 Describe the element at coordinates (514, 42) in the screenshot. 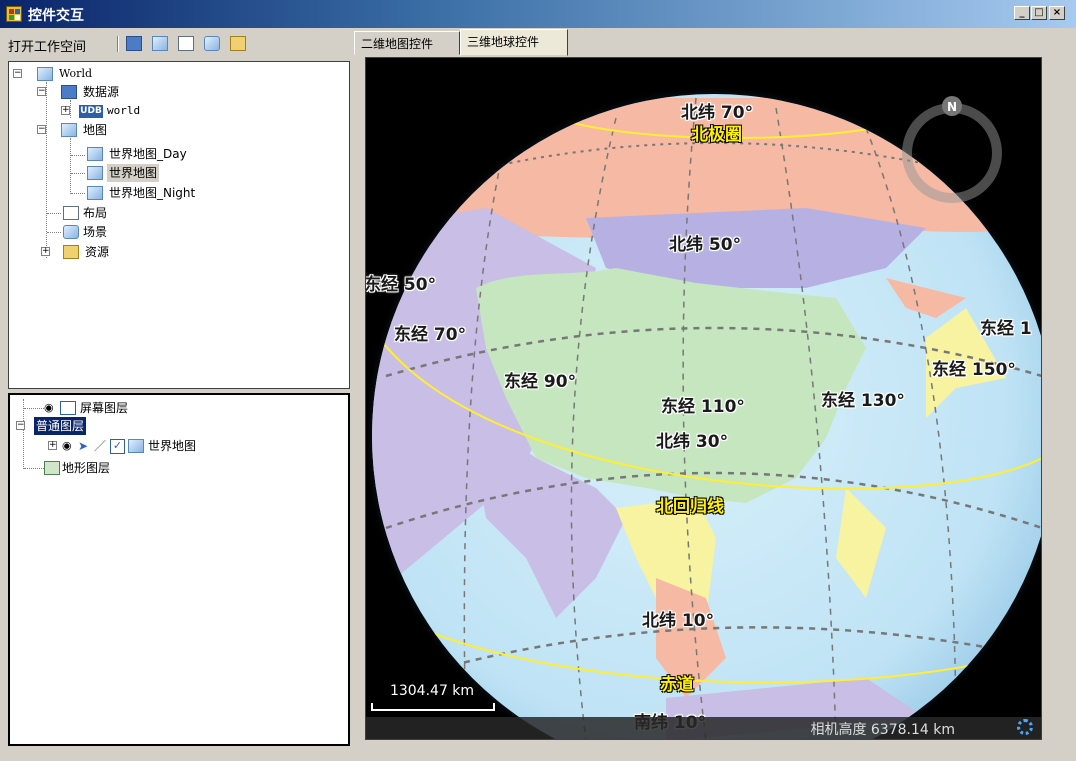

I see `tab-3d-globe: 三维地球控件` at that location.